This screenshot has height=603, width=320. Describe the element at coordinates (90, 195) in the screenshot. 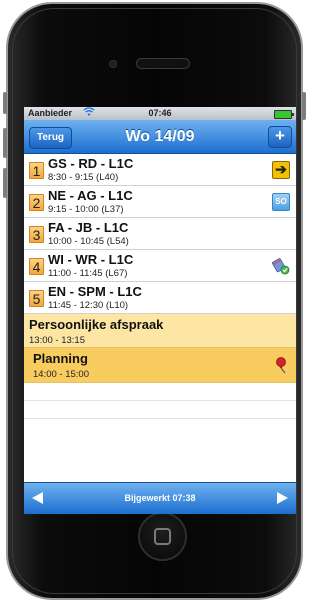

I see `lesson-title: NE - AG - L1C` at that location.